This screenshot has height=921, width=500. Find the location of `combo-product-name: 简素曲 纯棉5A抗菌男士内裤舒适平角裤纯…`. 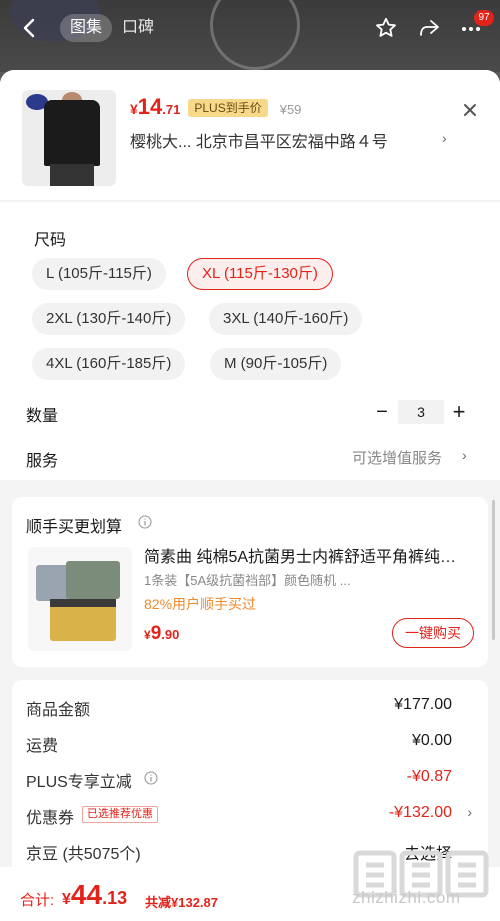

combo-product-name: 简素曲 纯棉5A抗菌男士内裤舒适平角裤纯… is located at coordinates (309, 555).